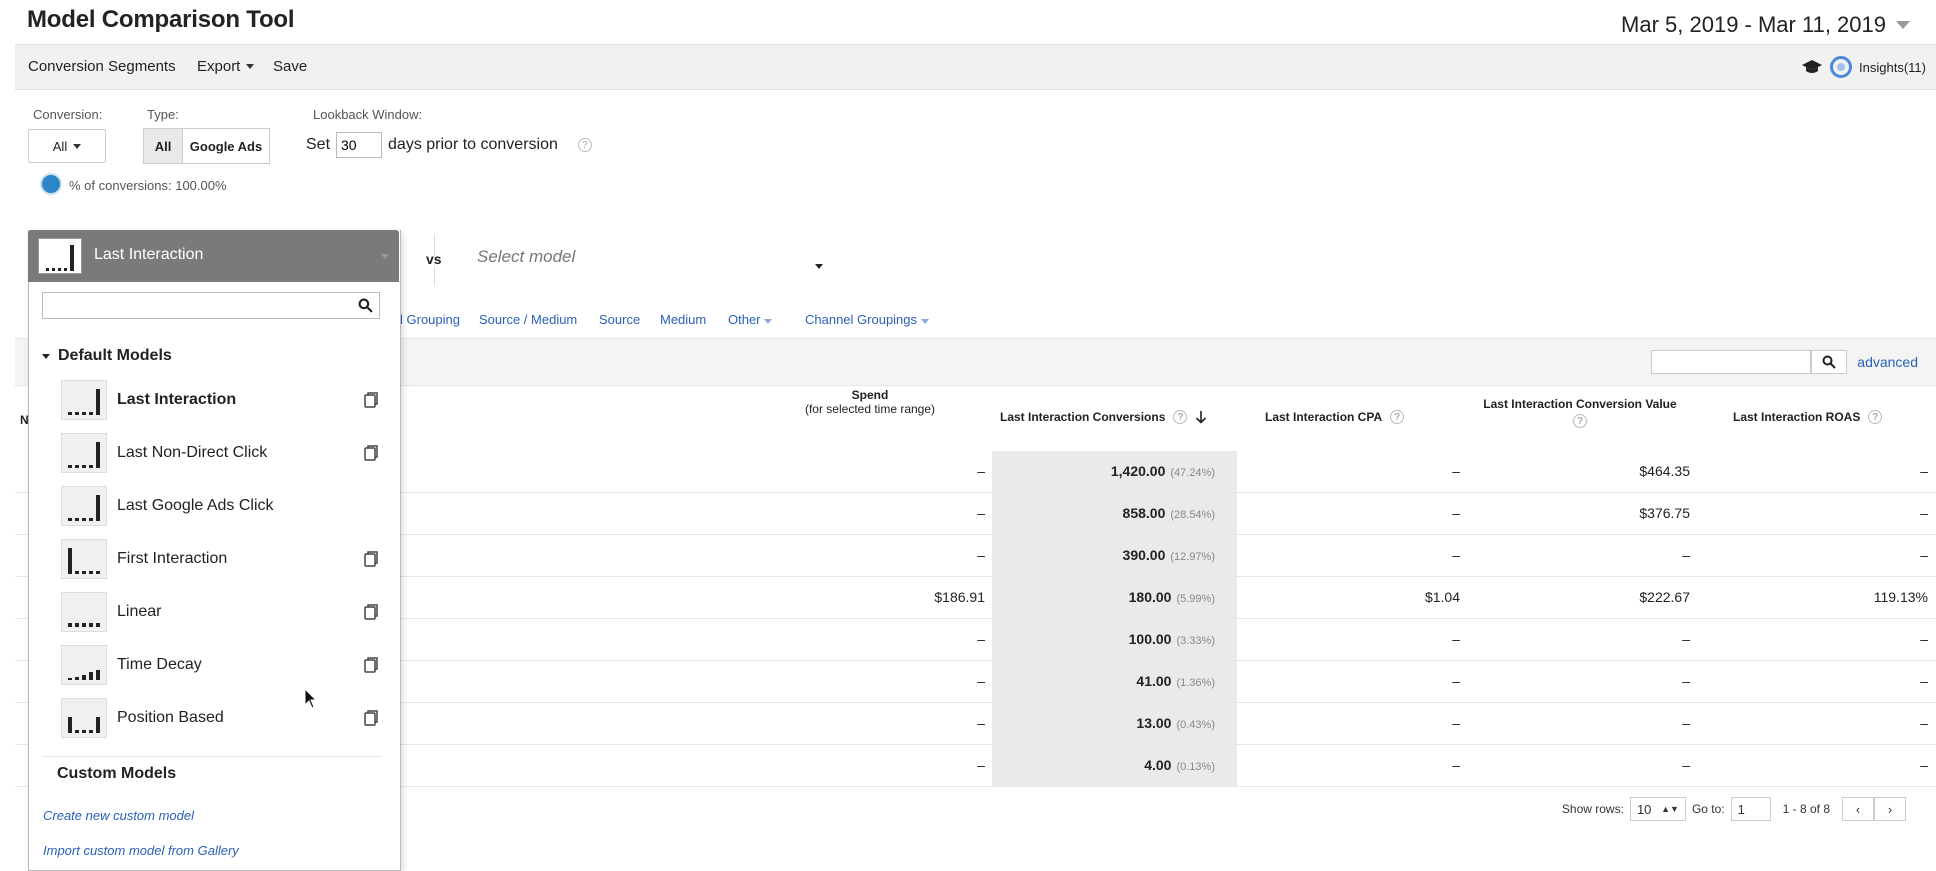  I want to click on conversion-select: All, so click(67, 146).